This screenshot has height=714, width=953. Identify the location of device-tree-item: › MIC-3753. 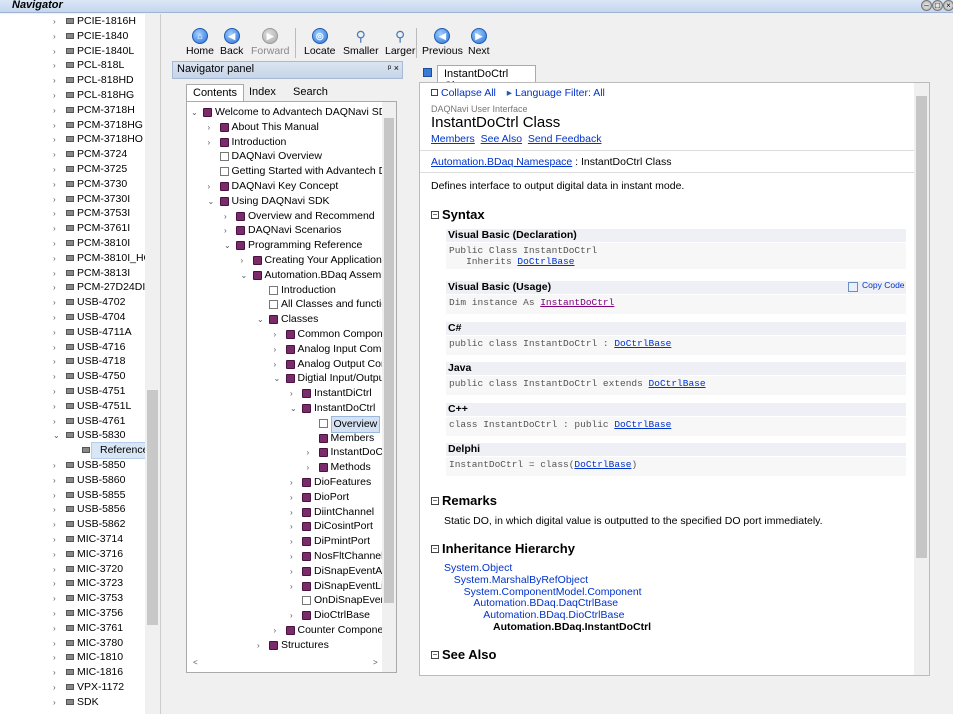
(75, 598).